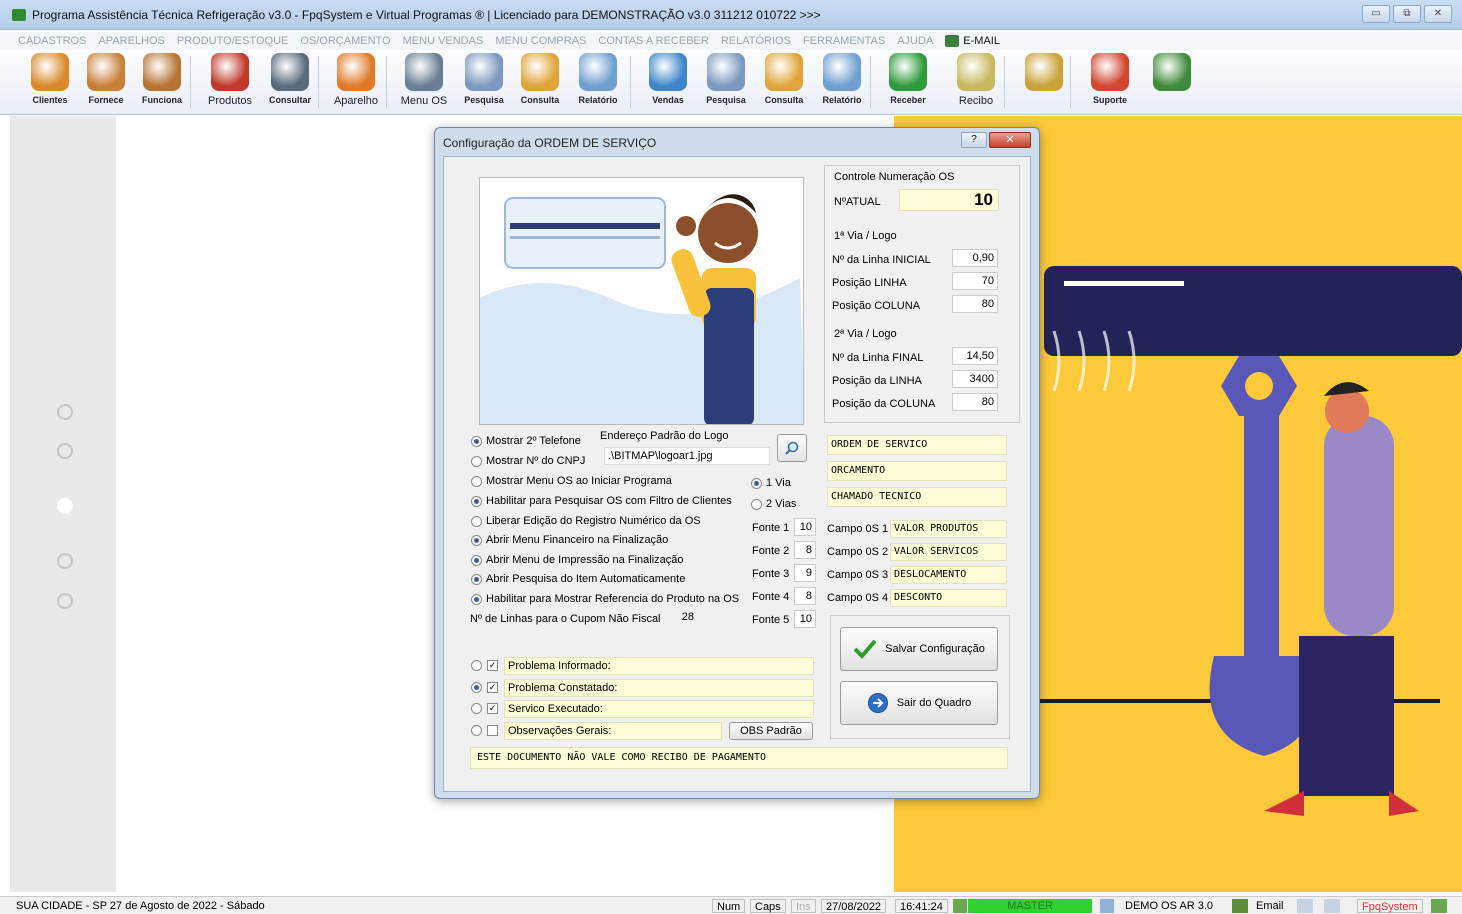 The width and height of the screenshot is (1462, 914). Describe the element at coordinates (948, 575) in the screenshot. I see `campo-field: DESLOCAMENTO` at that location.